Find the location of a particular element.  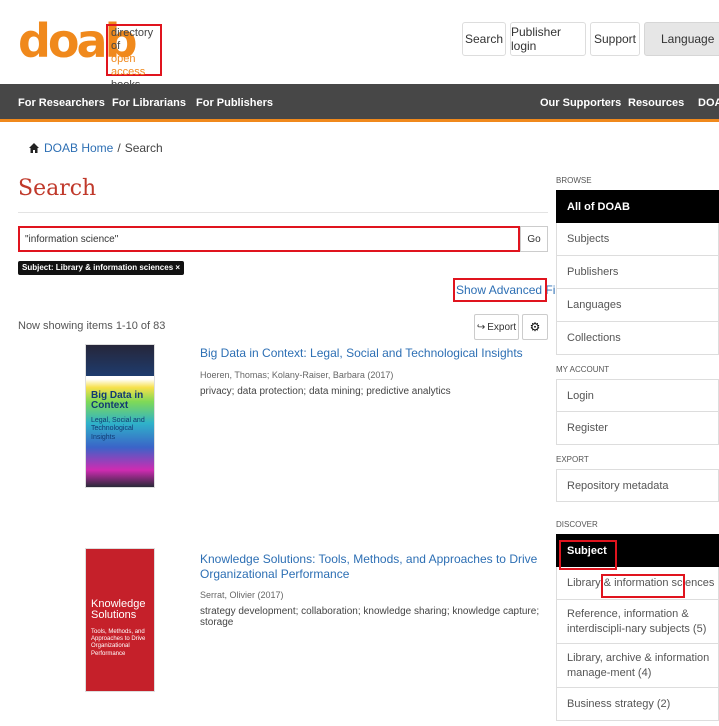

doab-logo: doab is located at coordinates (77, 41).